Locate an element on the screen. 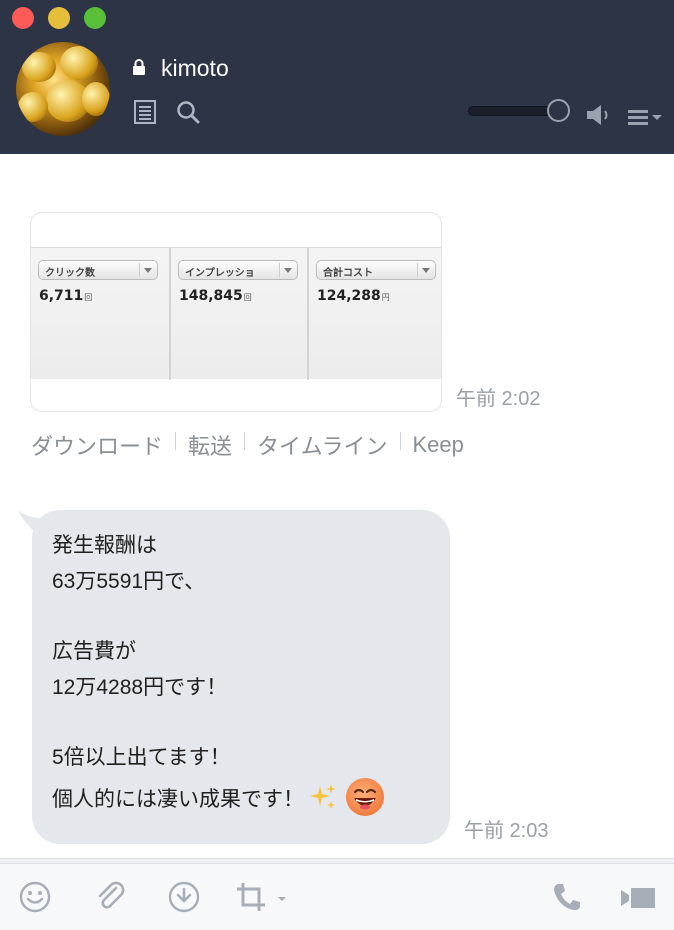  stat-label: インプレッショ is located at coordinates (220, 273).